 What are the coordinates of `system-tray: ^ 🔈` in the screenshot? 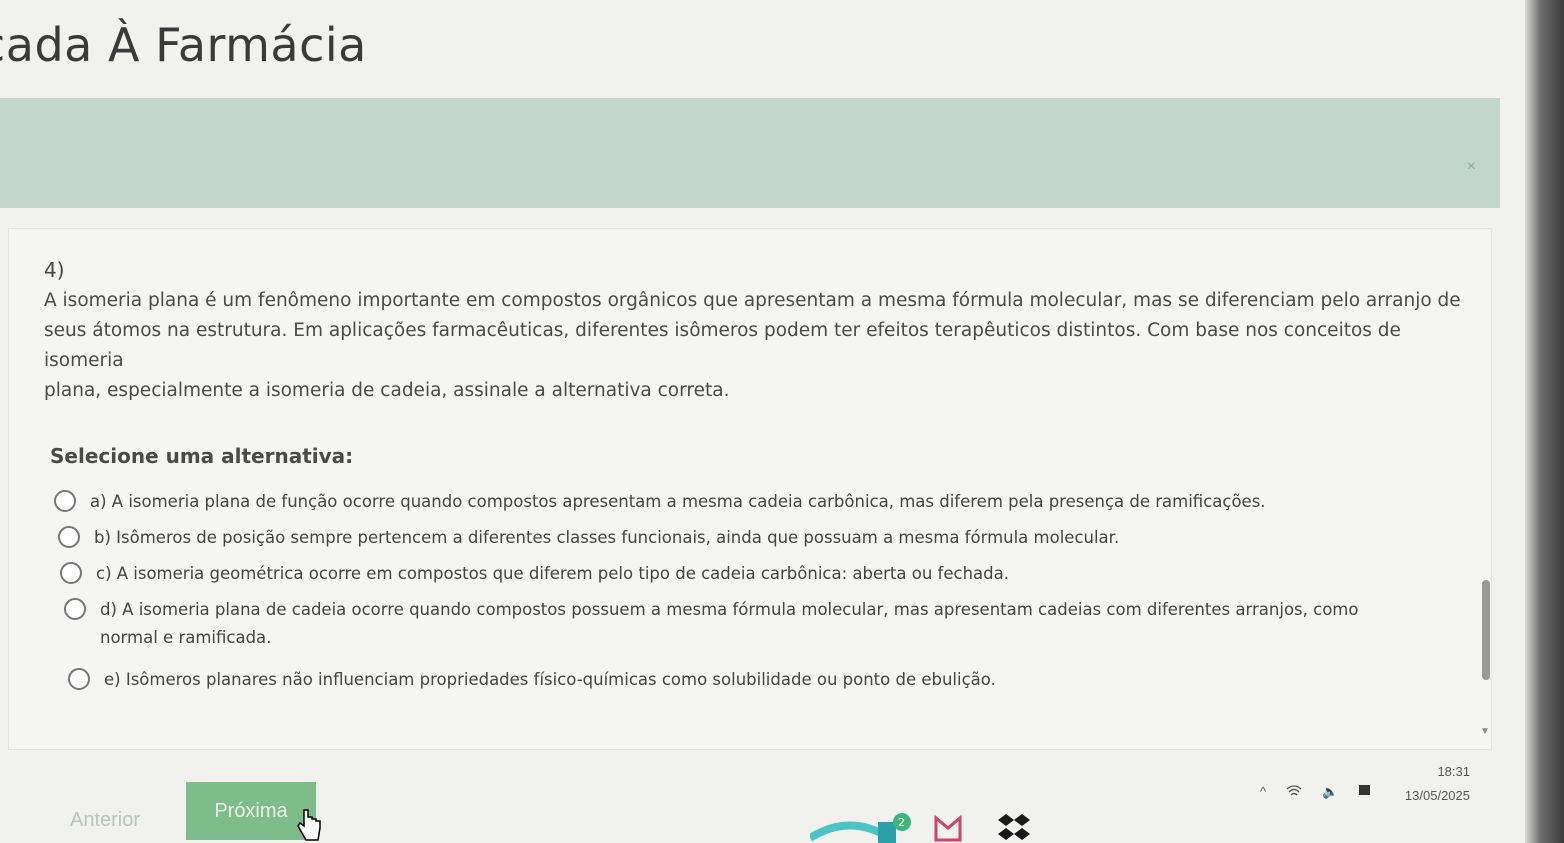 It's located at (1316, 792).